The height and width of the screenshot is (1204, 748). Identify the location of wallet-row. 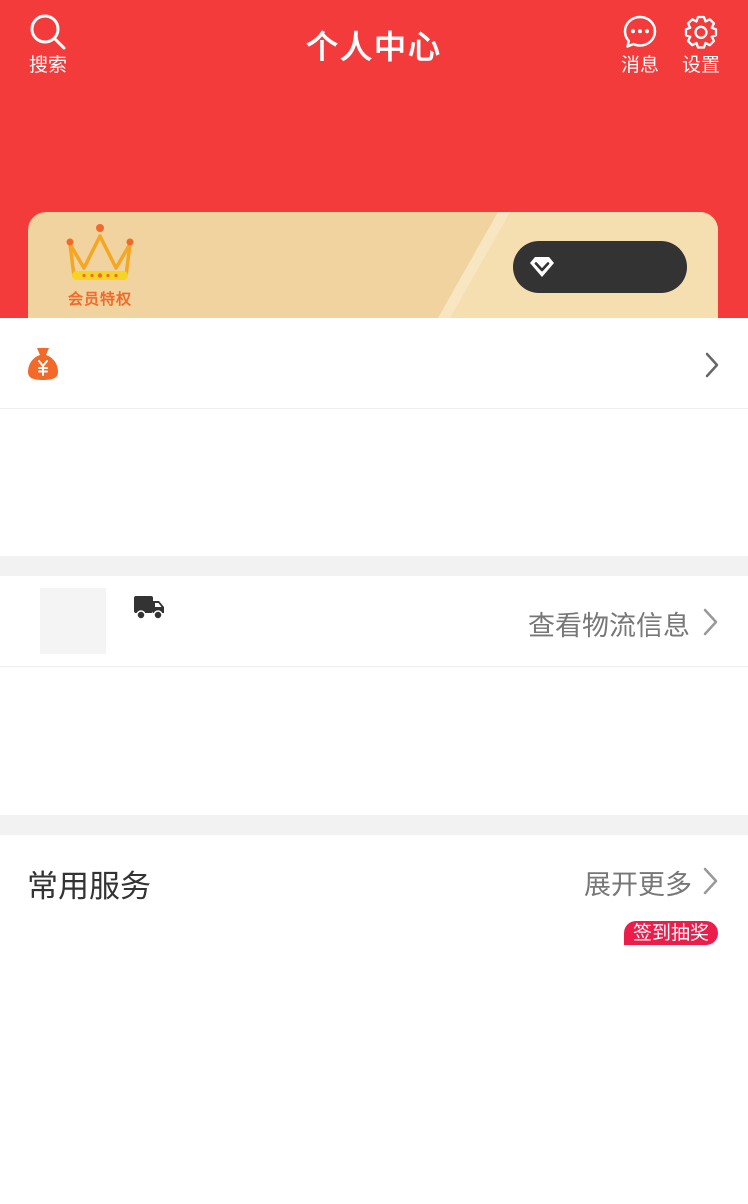
(374, 363).